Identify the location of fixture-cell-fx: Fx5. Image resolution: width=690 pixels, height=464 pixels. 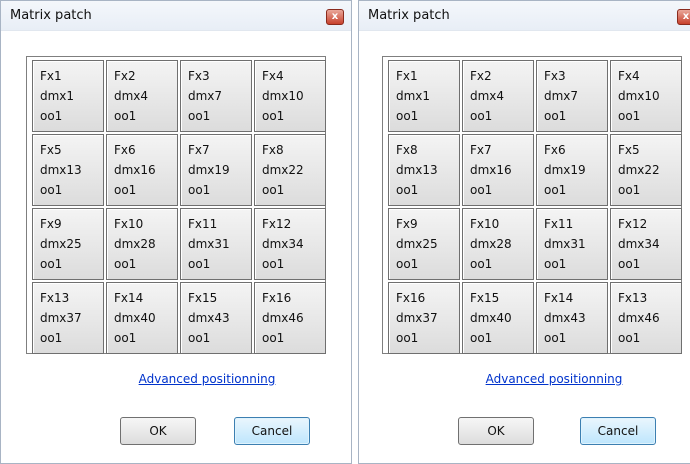
(629, 150).